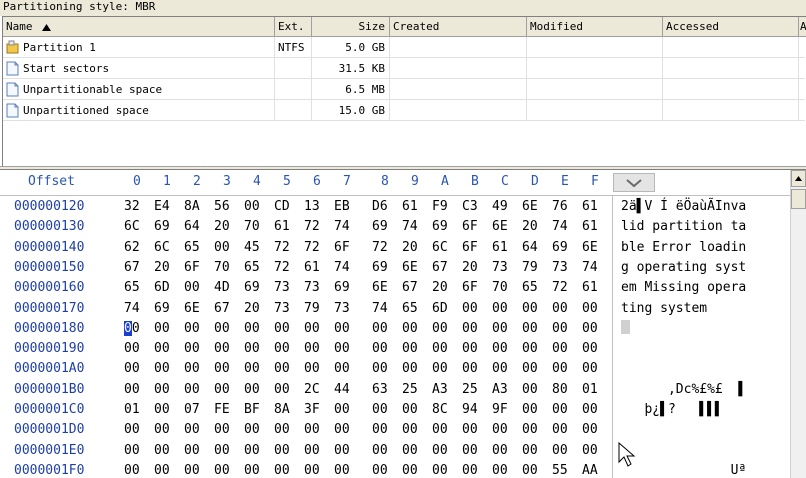 This screenshot has height=478, width=806. What do you see at coordinates (222, 206) in the screenshot?
I see `hex-byte: 56` at bounding box center [222, 206].